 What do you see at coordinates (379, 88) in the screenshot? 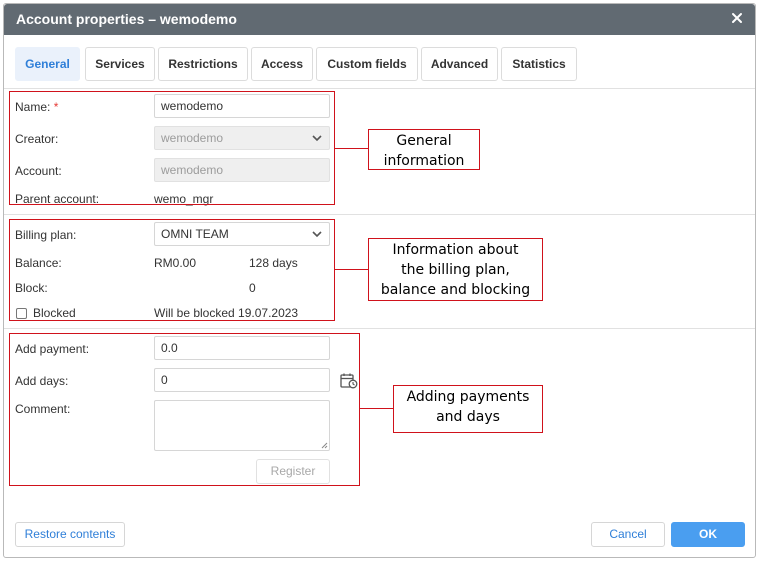
I see `tabs-divider` at bounding box center [379, 88].